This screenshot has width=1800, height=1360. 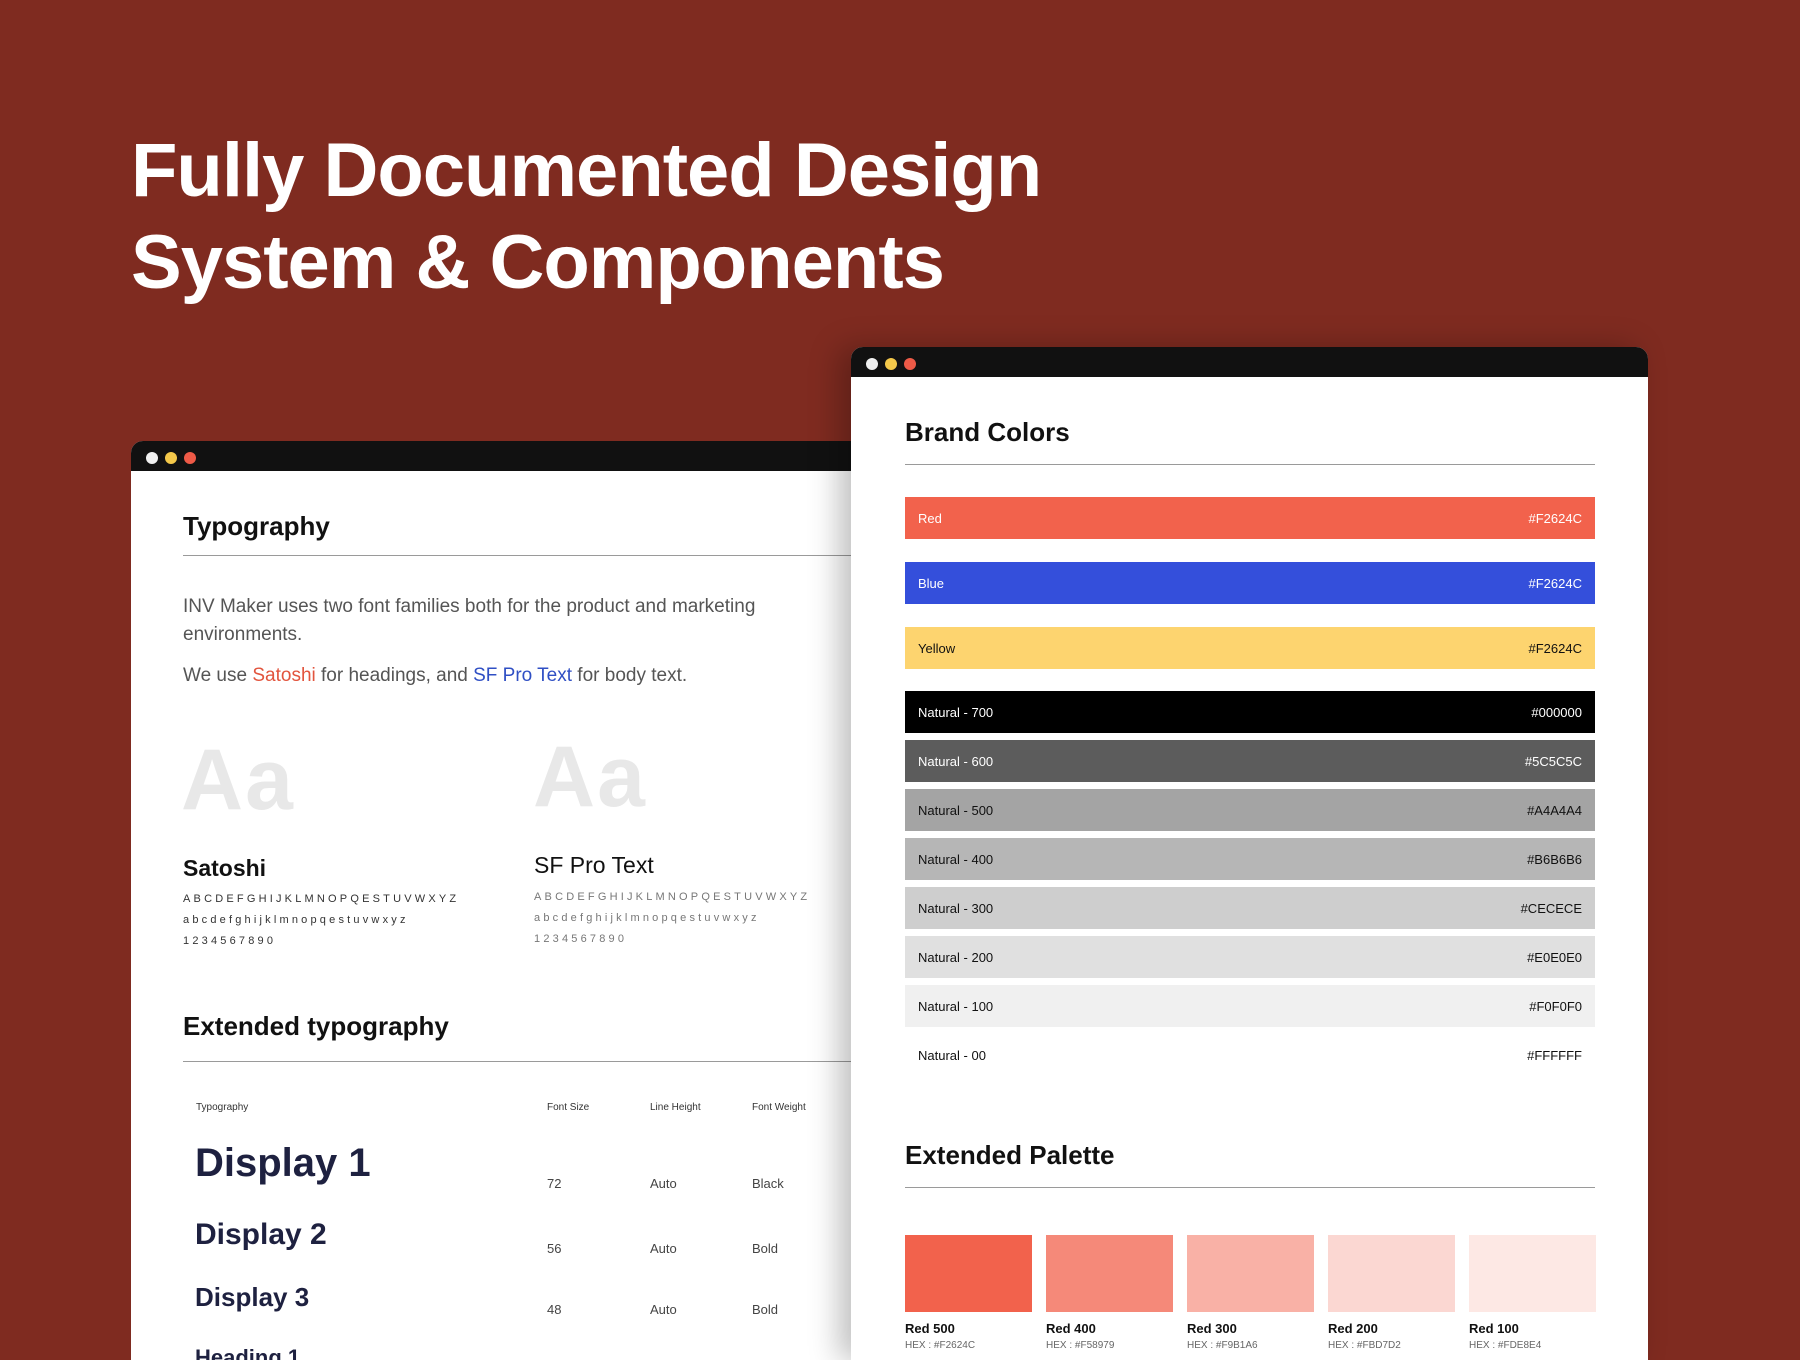 I want to click on swatch-name: Natural - 700, so click(x=956, y=712).